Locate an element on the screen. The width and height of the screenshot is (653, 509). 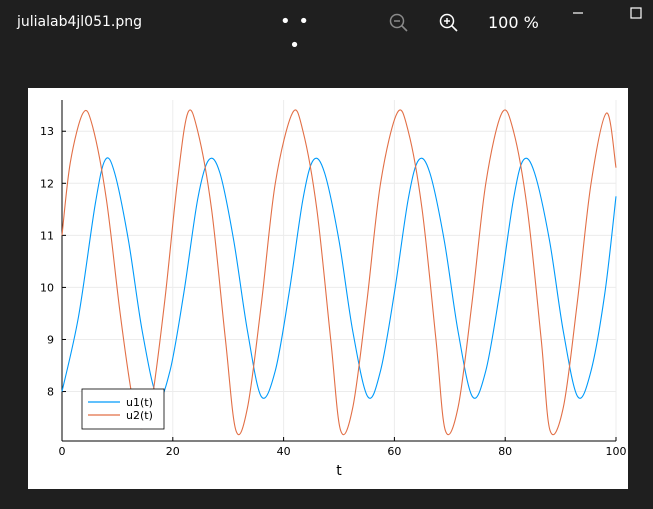
x-tick-label: 60 is located at coordinates (394, 451).